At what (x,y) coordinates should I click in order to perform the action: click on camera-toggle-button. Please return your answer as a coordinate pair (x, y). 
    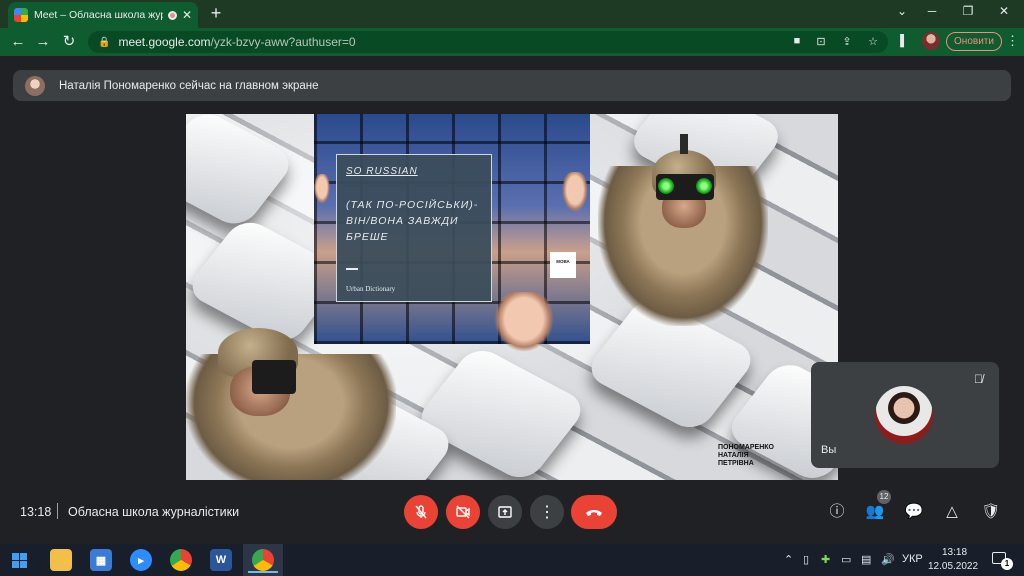
    Looking at the image, I should click on (463, 512).